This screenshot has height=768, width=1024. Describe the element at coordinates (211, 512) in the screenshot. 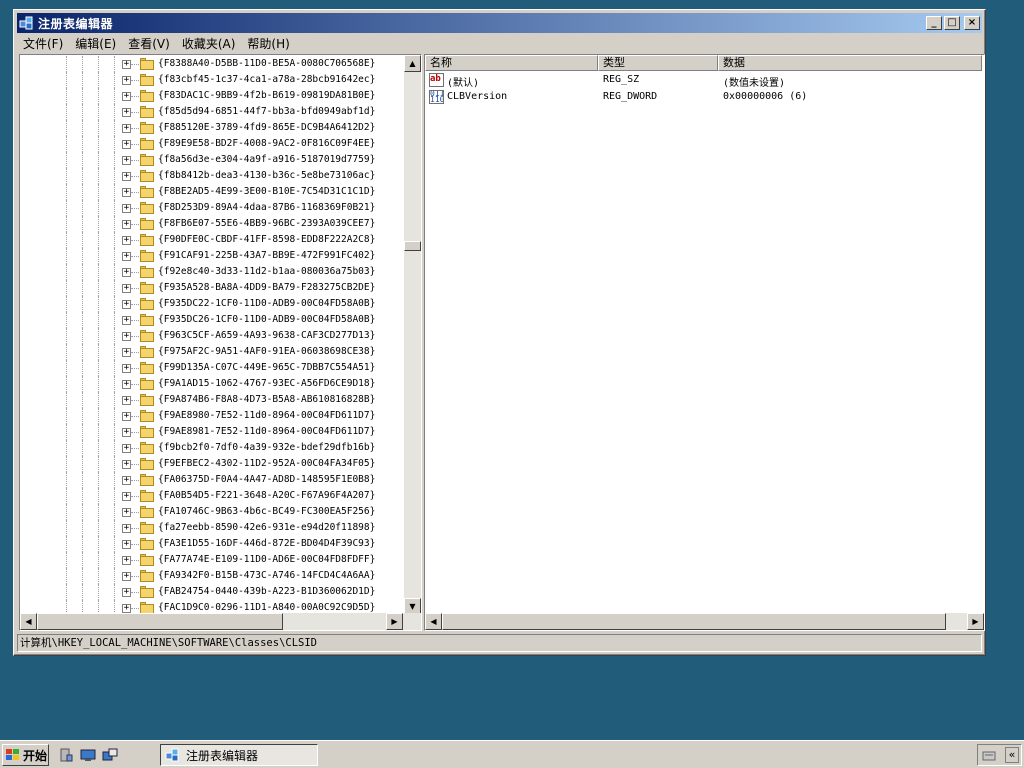

I see `tree-item: + {FA10746C-9B63-4b6c-BC49-FC300EA5F256}` at that location.